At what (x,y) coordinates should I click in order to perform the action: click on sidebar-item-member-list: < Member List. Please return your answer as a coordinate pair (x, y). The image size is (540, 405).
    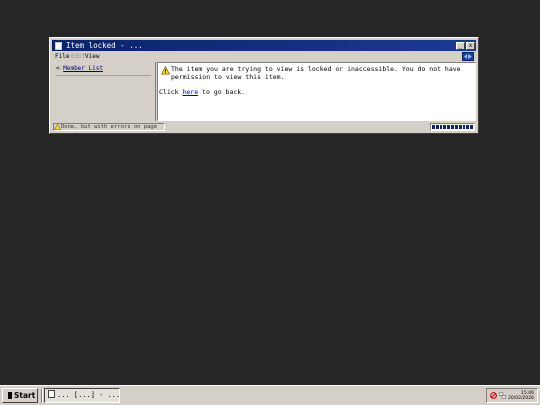
    Looking at the image, I should click on (79, 68).